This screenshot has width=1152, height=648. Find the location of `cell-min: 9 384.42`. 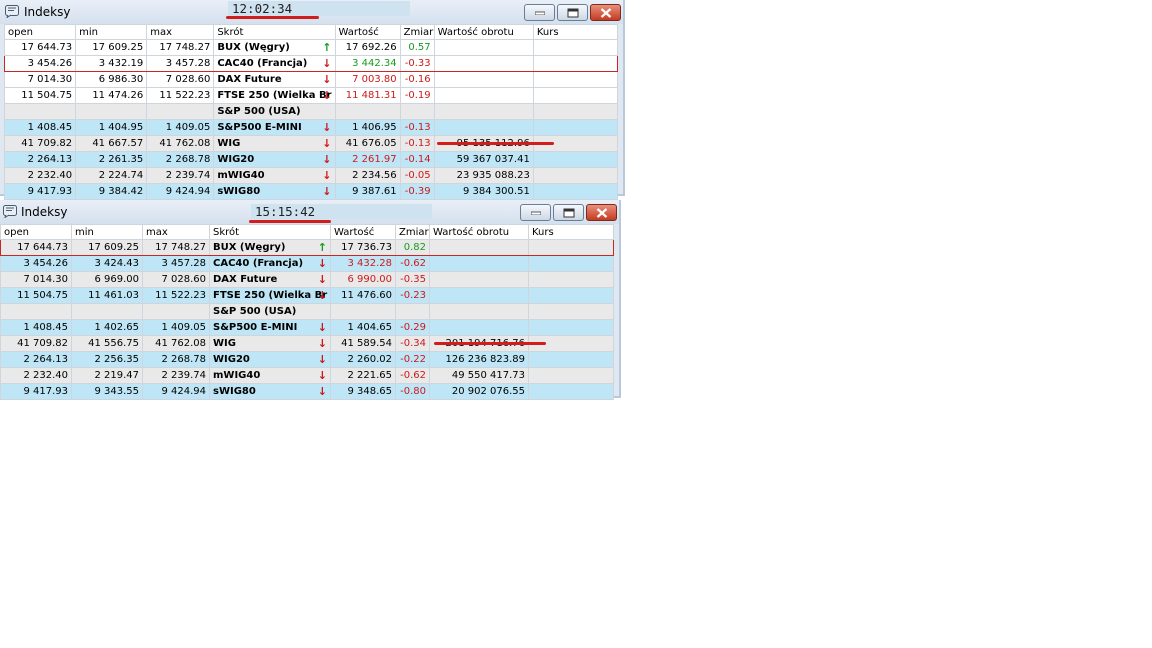

cell-min: 9 384.42 is located at coordinates (111, 191).